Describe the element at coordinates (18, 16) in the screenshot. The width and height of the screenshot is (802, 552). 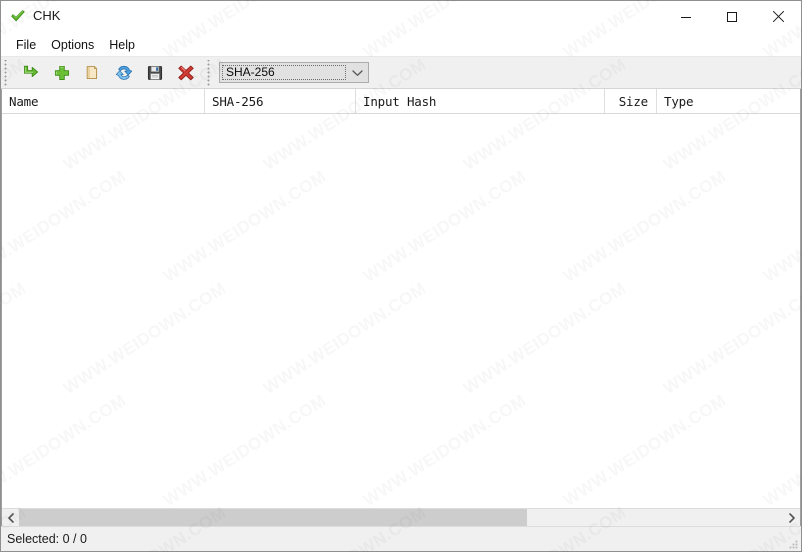
I see `green-check-icon` at that location.